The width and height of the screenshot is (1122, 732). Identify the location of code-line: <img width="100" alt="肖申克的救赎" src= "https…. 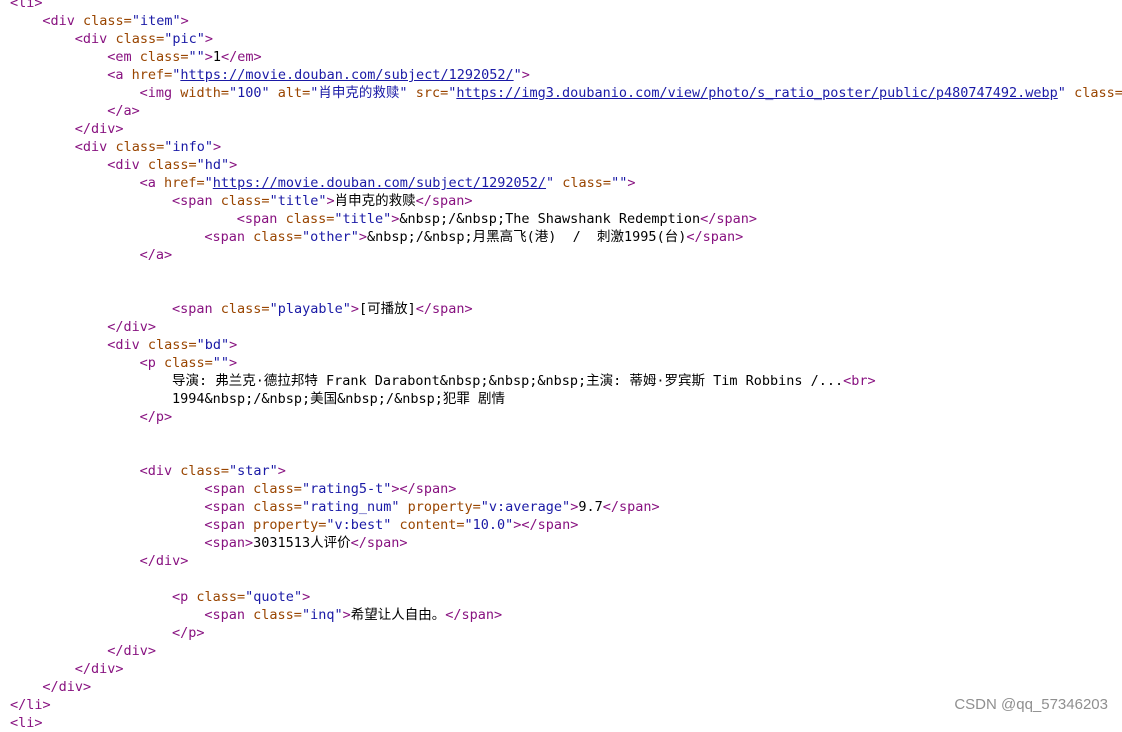
(561, 93).